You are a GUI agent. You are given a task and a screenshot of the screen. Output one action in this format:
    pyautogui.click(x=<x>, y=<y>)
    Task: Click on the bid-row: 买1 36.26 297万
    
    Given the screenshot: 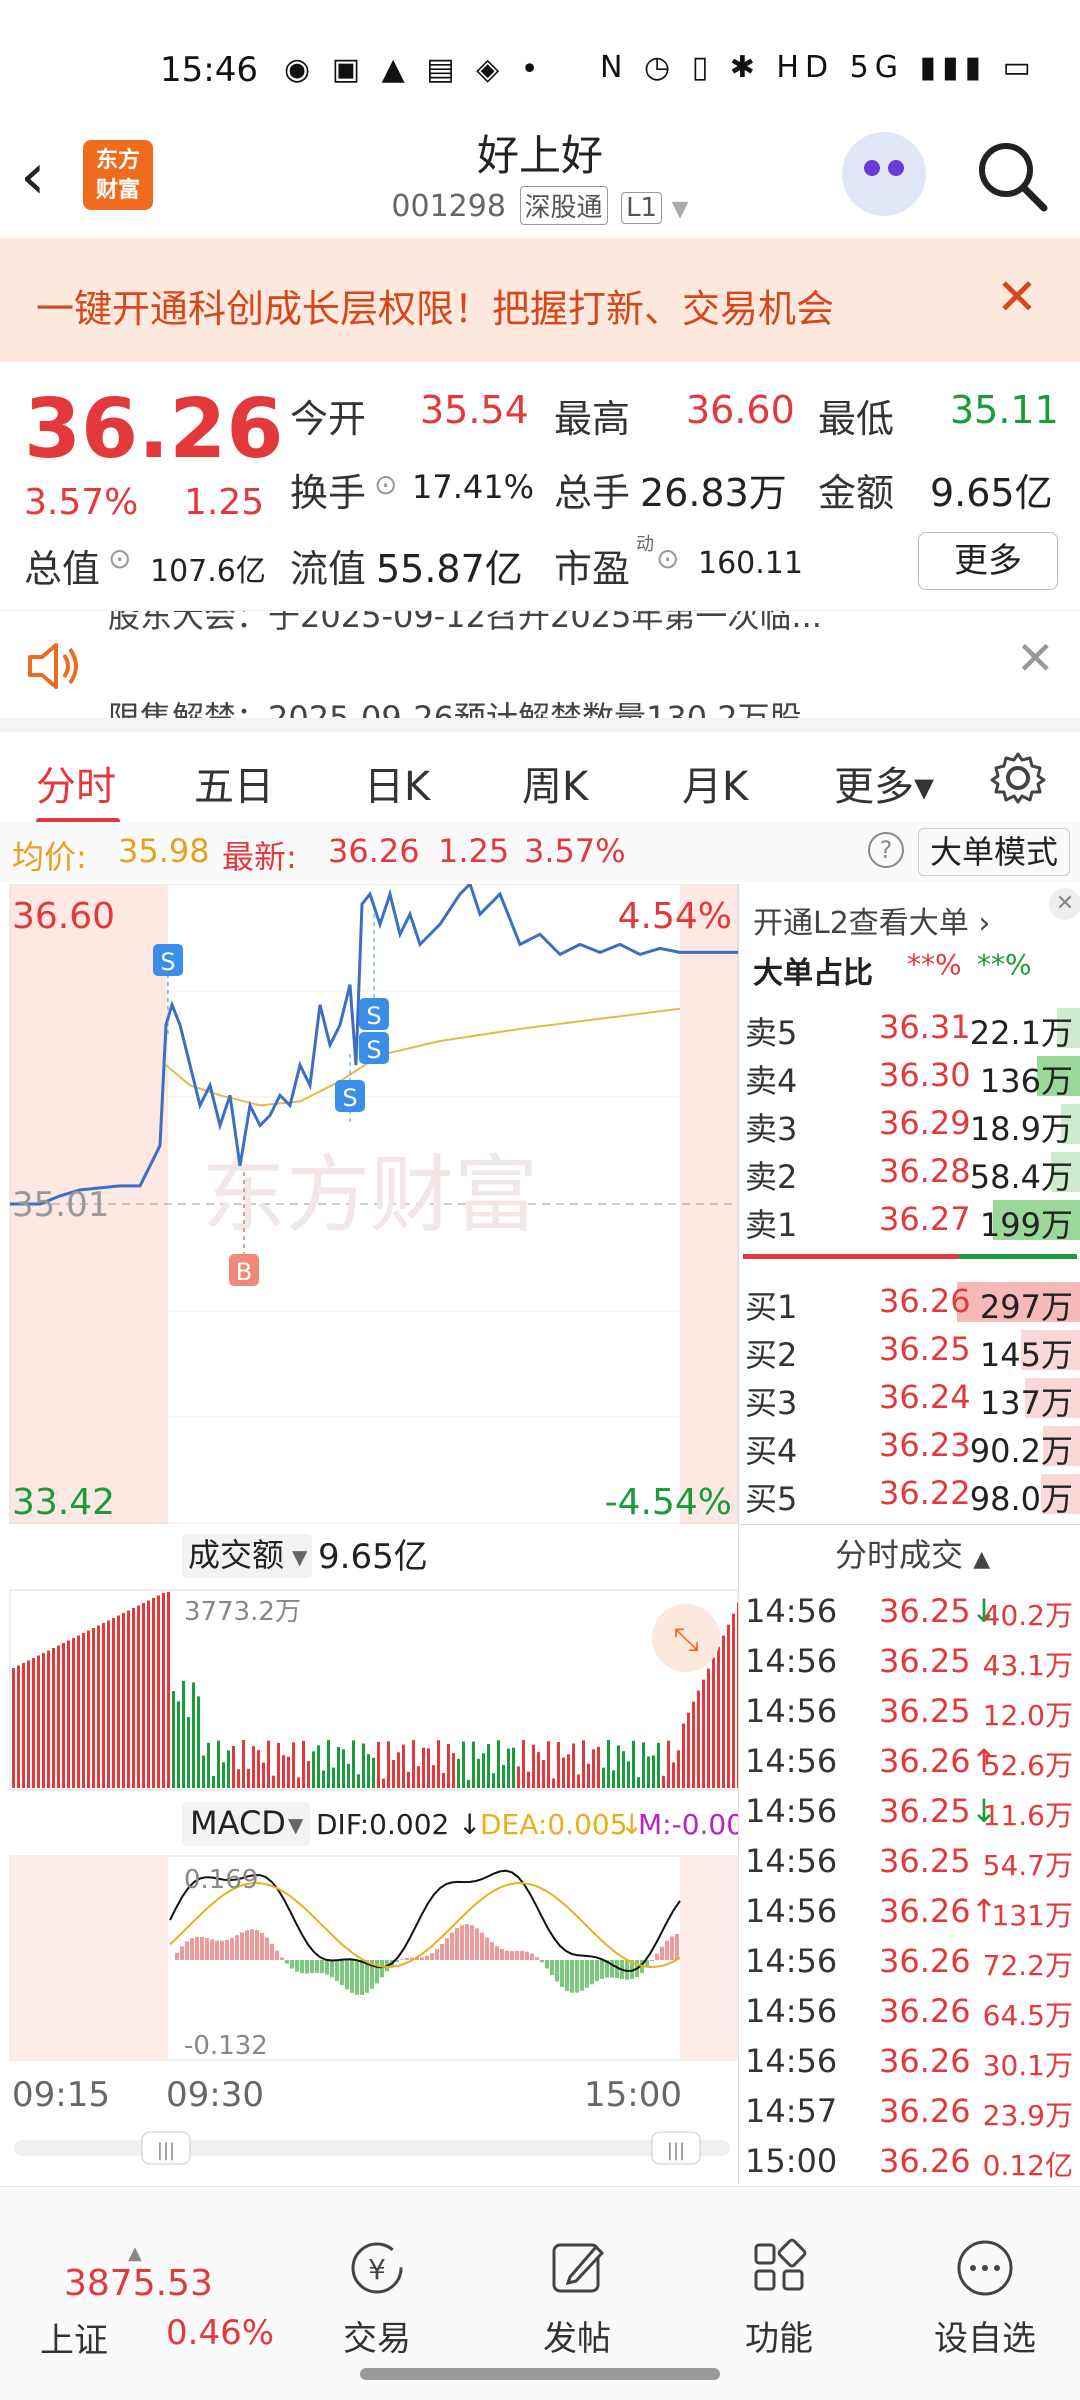 What is the action you would take?
    pyautogui.click(x=909, y=1301)
    